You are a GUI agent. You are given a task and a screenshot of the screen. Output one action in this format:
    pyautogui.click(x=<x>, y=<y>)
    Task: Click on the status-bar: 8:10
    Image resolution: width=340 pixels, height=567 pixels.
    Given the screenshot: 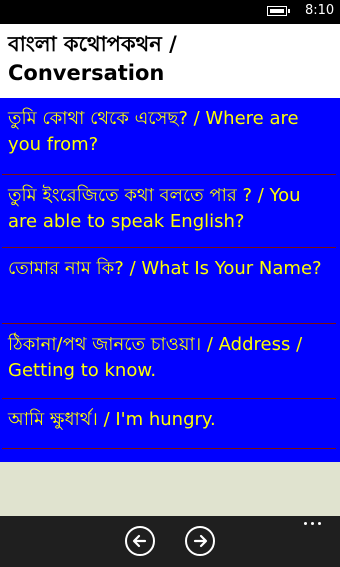 What is the action you would take?
    pyautogui.click(x=170, y=12)
    